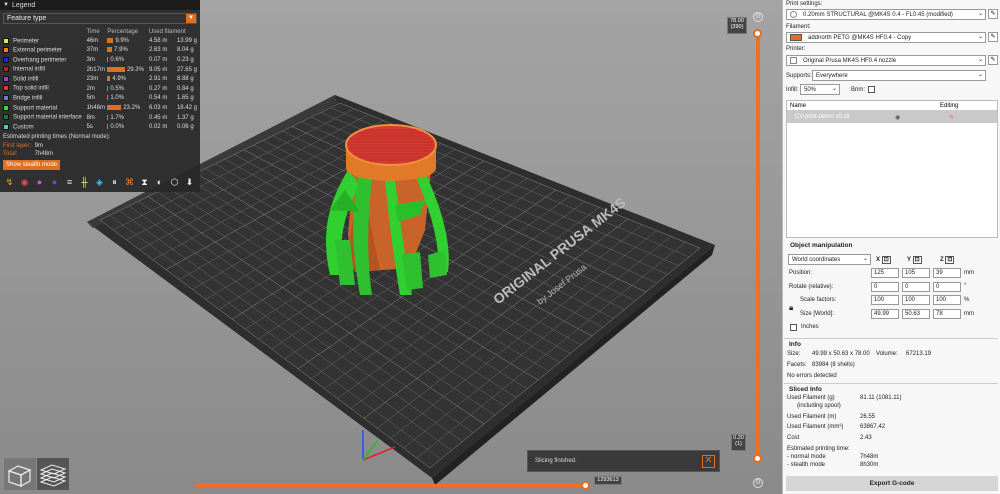 The width and height of the screenshot is (1000, 494). Describe the element at coordinates (897, 117) in the screenshot. I see `visibility-eye-icon: ◉` at that location.